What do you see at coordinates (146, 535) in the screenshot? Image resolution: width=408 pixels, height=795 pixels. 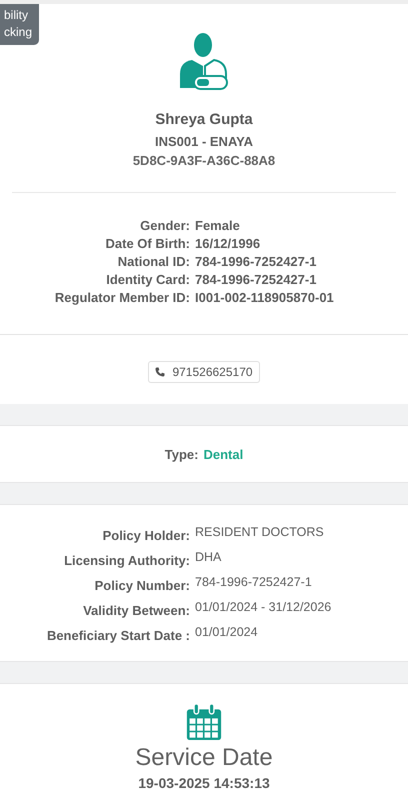 I see `policy-label: Policy Holder:` at bounding box center [146, 535].